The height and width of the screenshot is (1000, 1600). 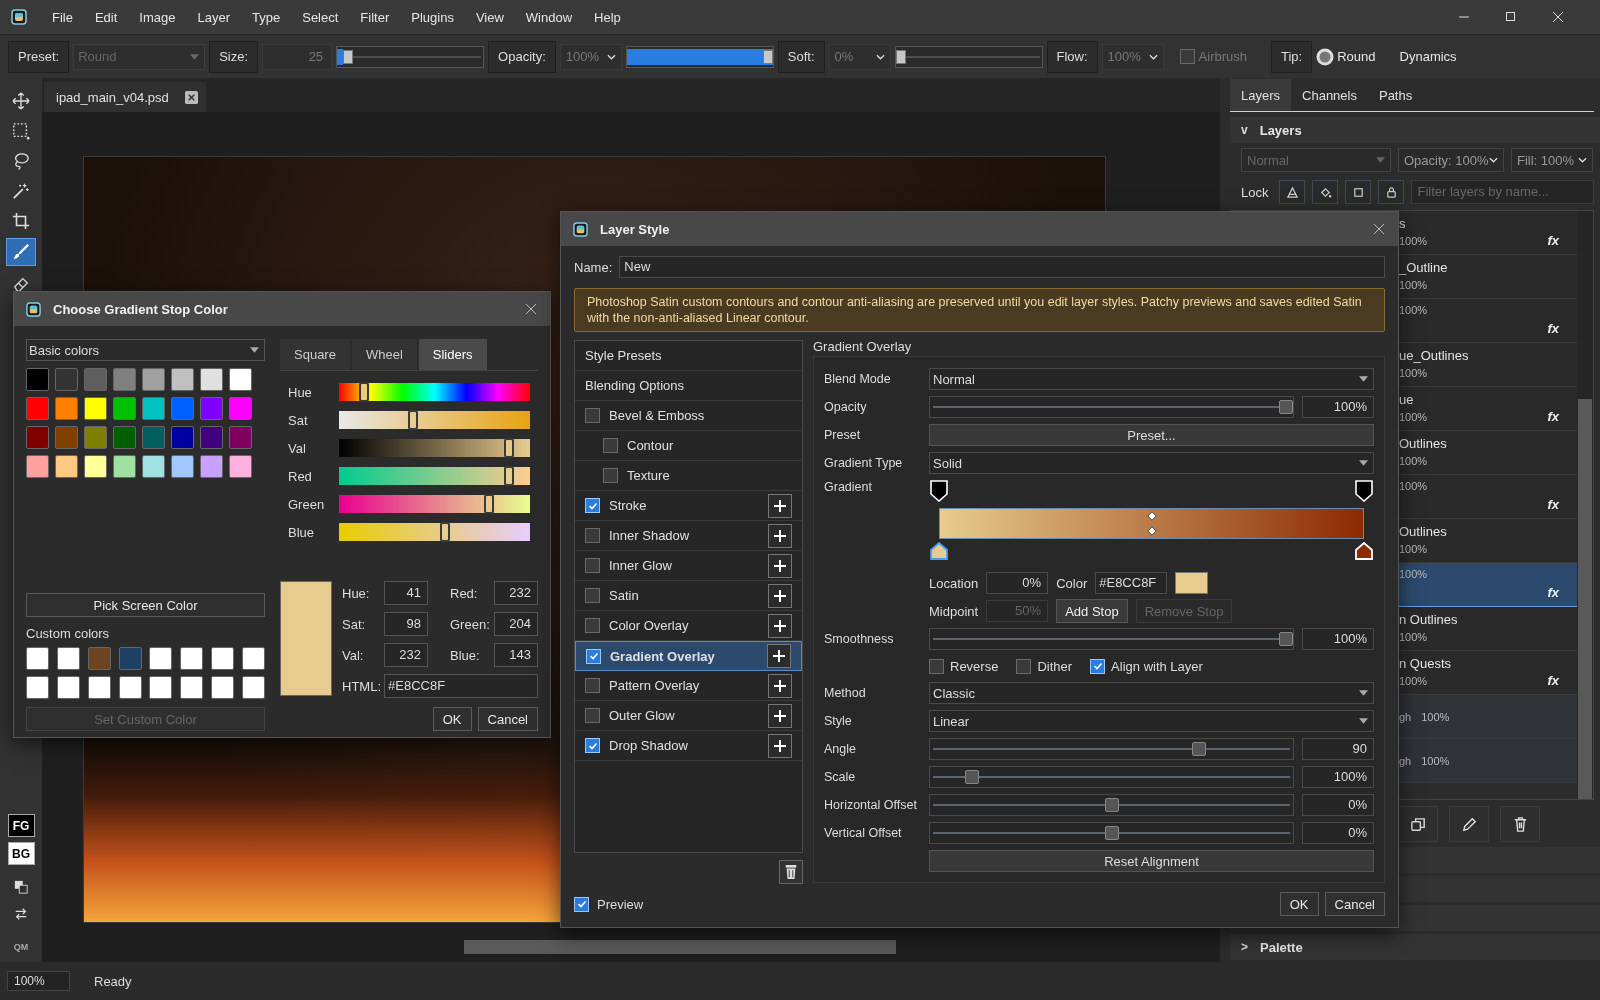 I want to click on menu-item: Filter, so click(x=375, y=17).